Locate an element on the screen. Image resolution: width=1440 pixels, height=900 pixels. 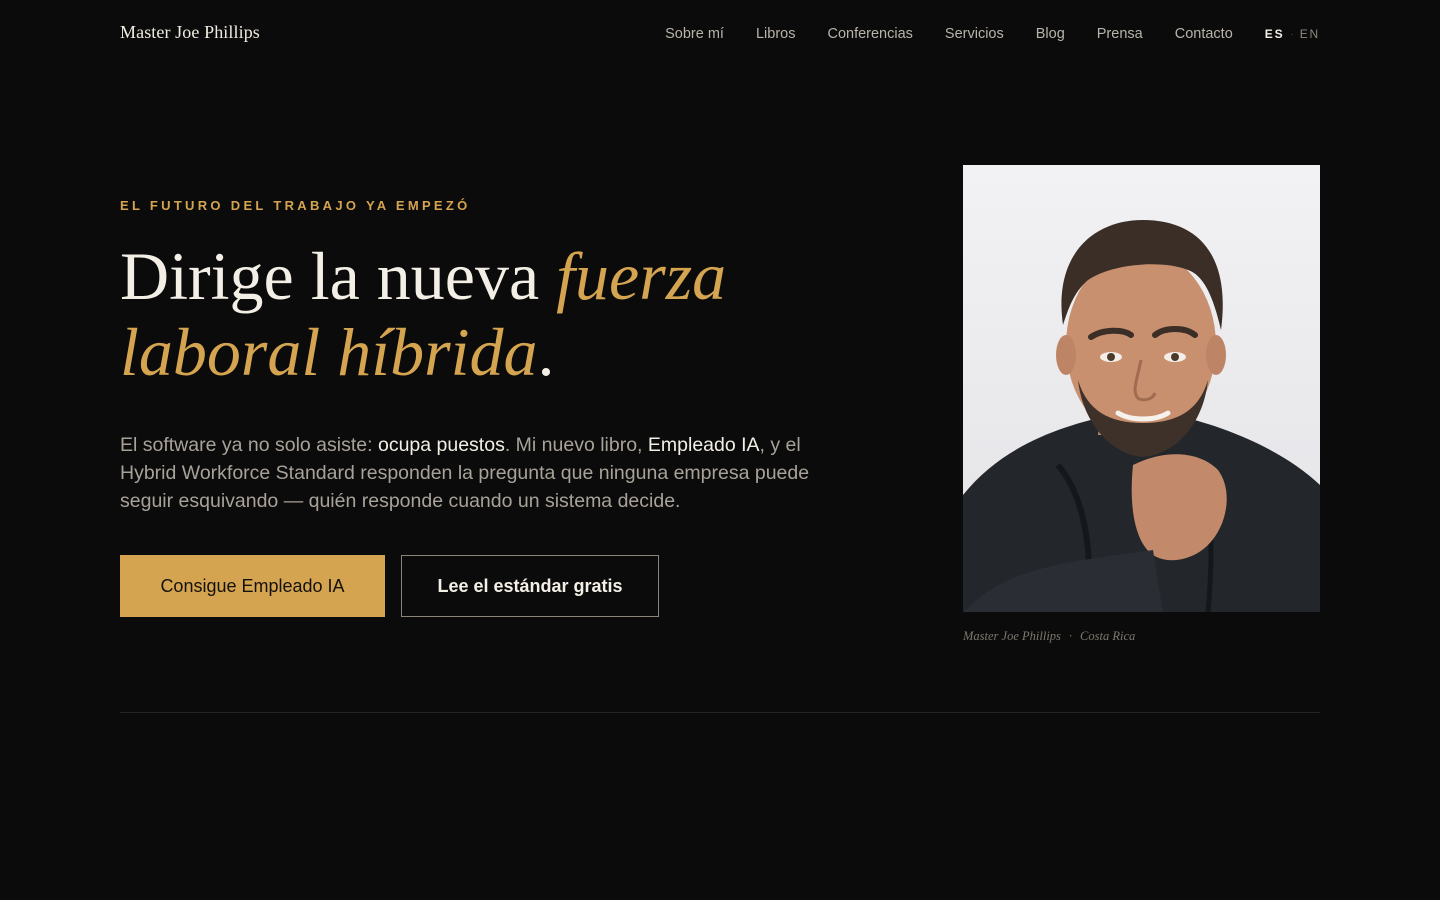
lede-text-2: . Mi nuevo libro, is located at coordinates (576, 445).